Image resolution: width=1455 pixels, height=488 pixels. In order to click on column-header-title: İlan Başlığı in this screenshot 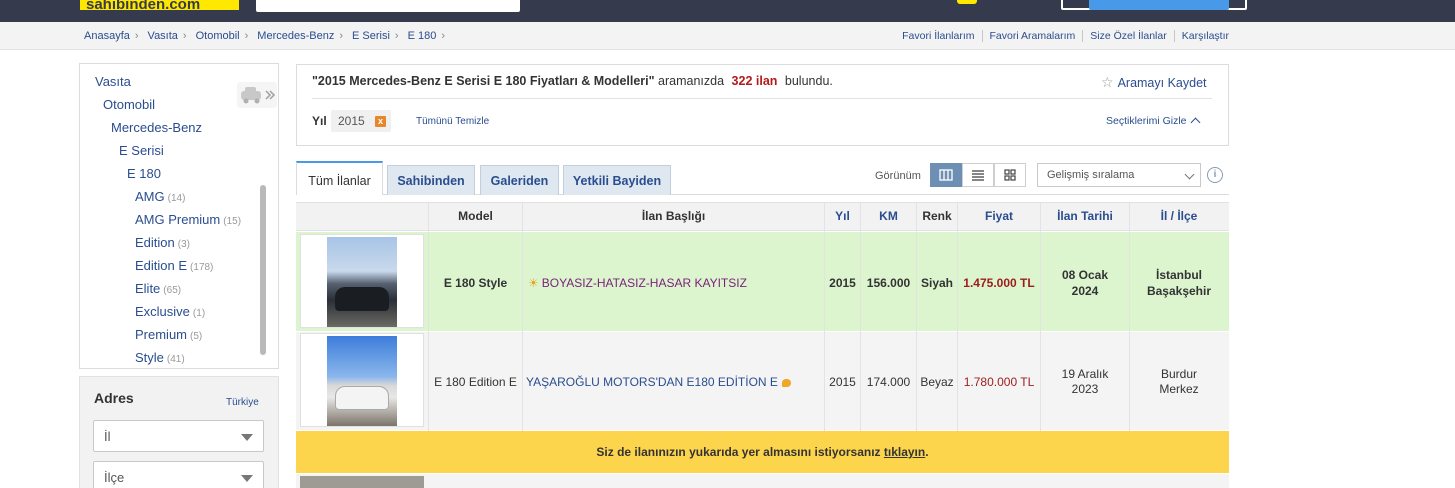, I will do `click(673, 216)`.